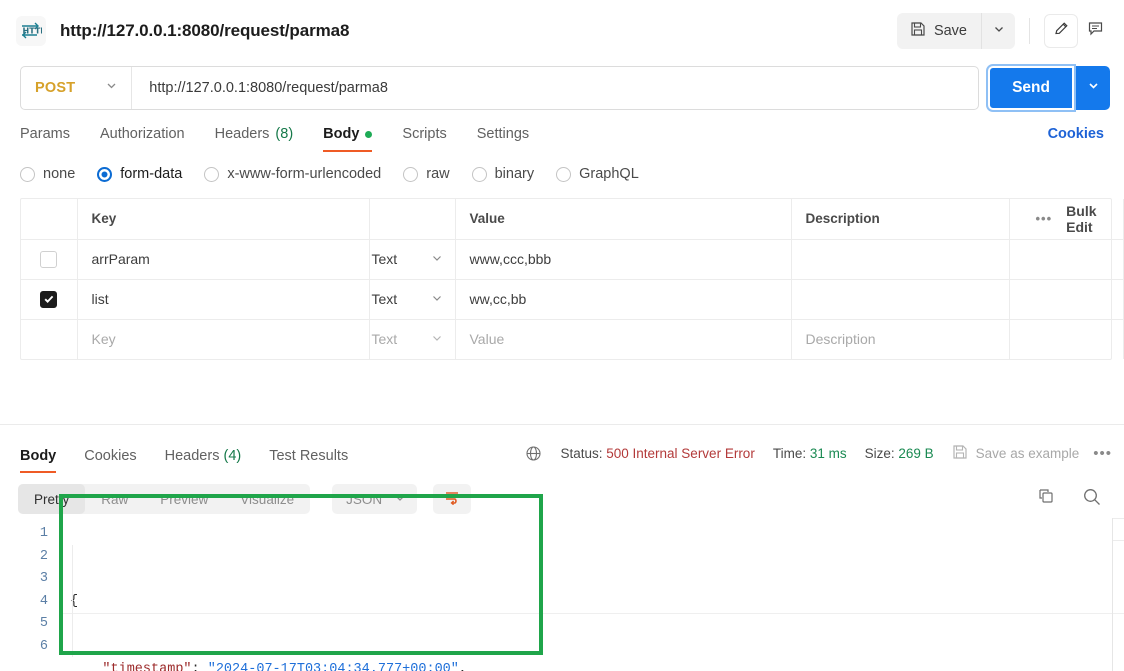  Describe the element at coordinates (581, 453) in the screenshot. I see `status-label: Status:` at that location.